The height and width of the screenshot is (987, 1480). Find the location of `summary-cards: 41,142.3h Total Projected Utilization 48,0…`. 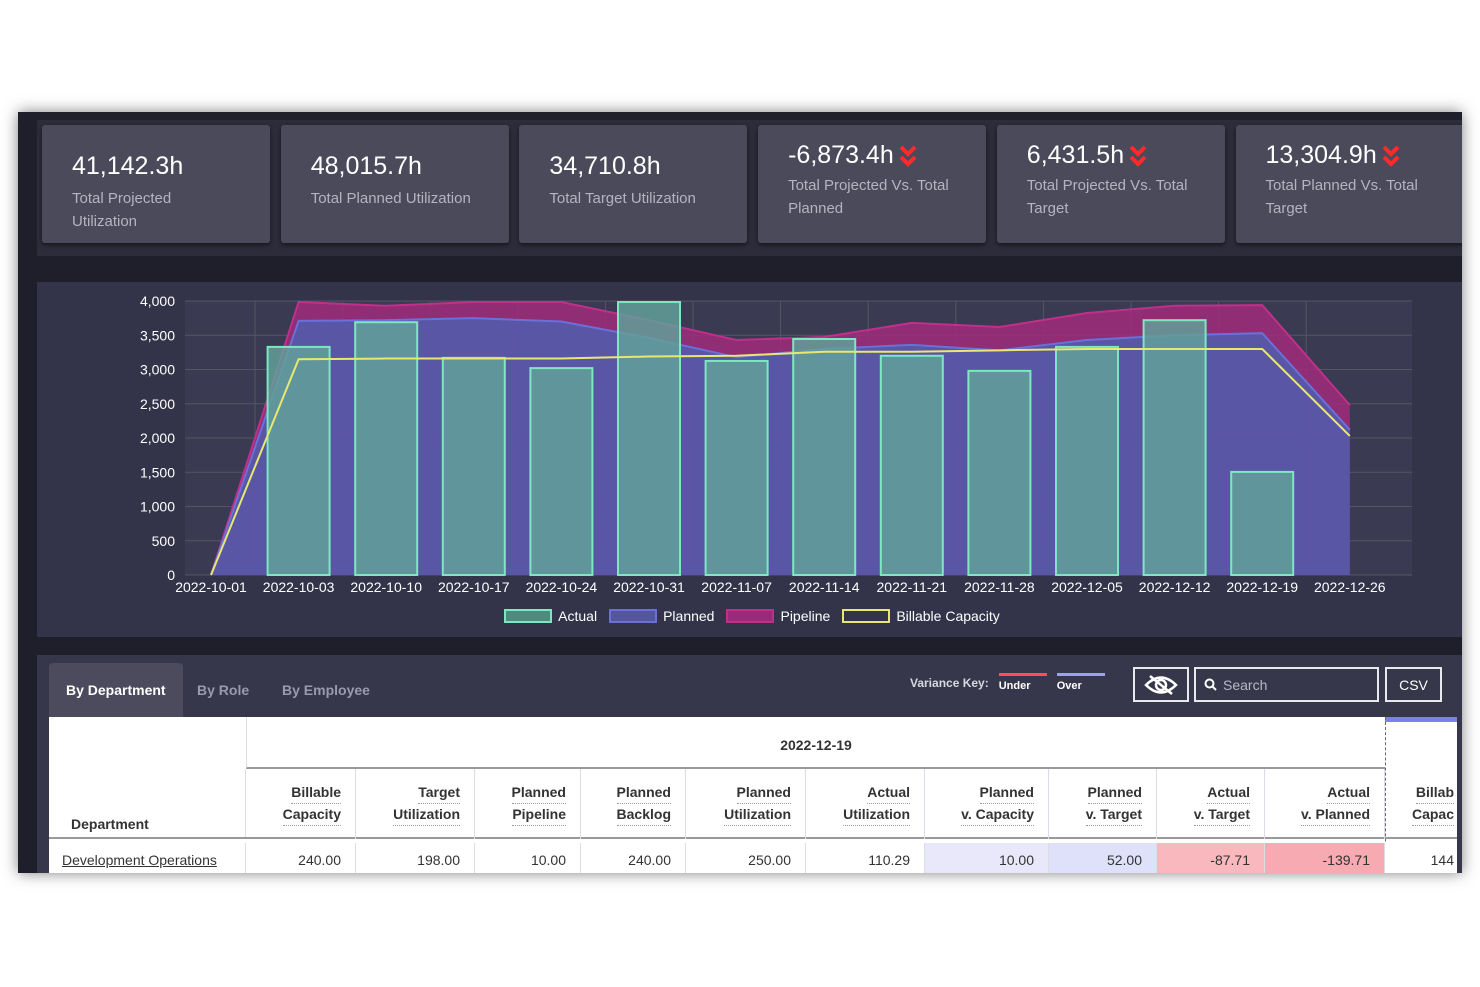

summary-cards: 41,142.3h Total Projected Utilization 48,0… is located at coordinates (749, 188).